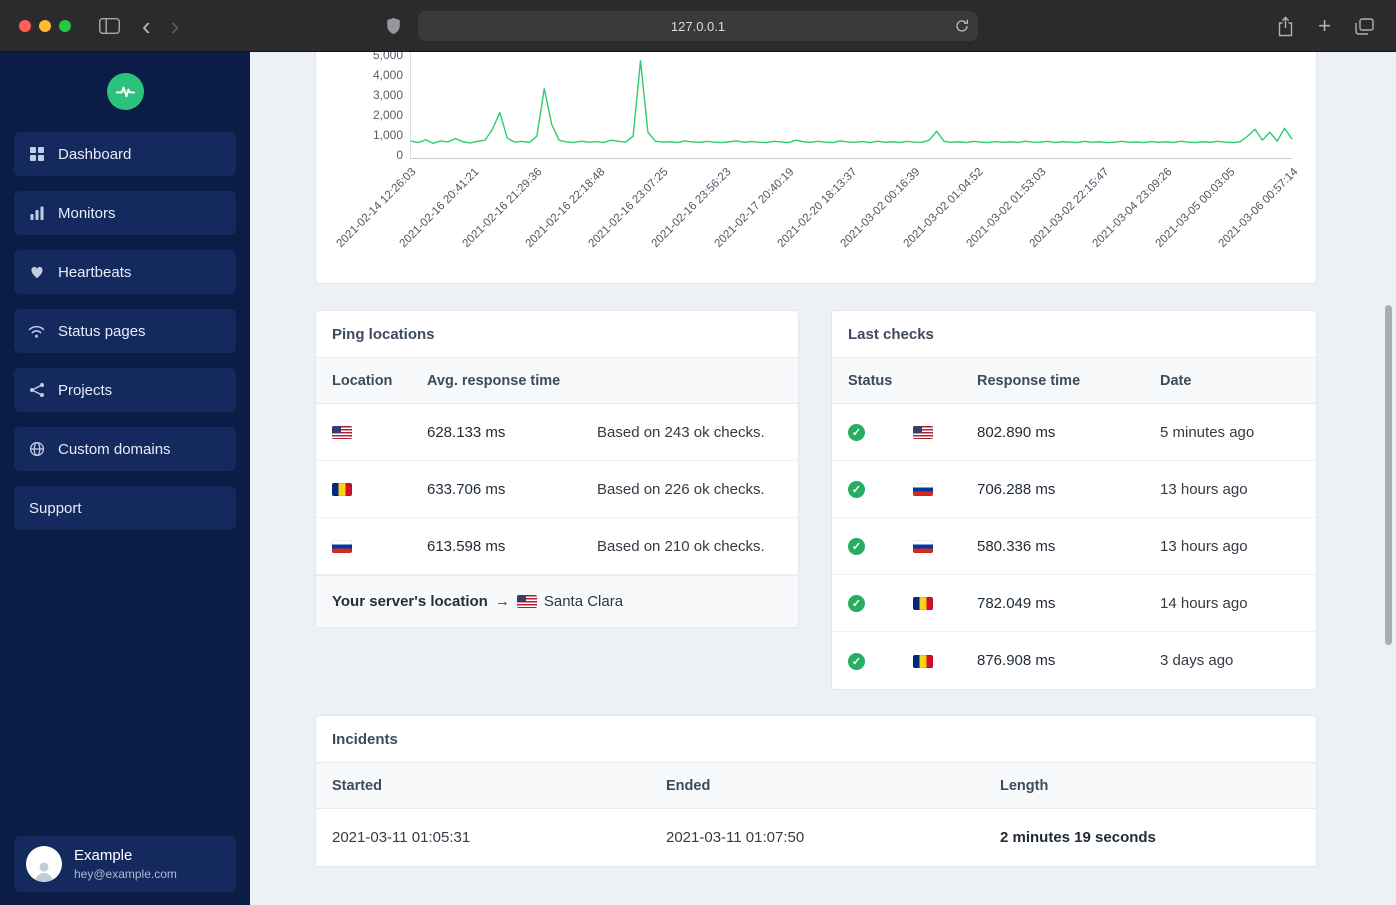  I want to click on toolbar-right-actions: +, so click(1325, 26).